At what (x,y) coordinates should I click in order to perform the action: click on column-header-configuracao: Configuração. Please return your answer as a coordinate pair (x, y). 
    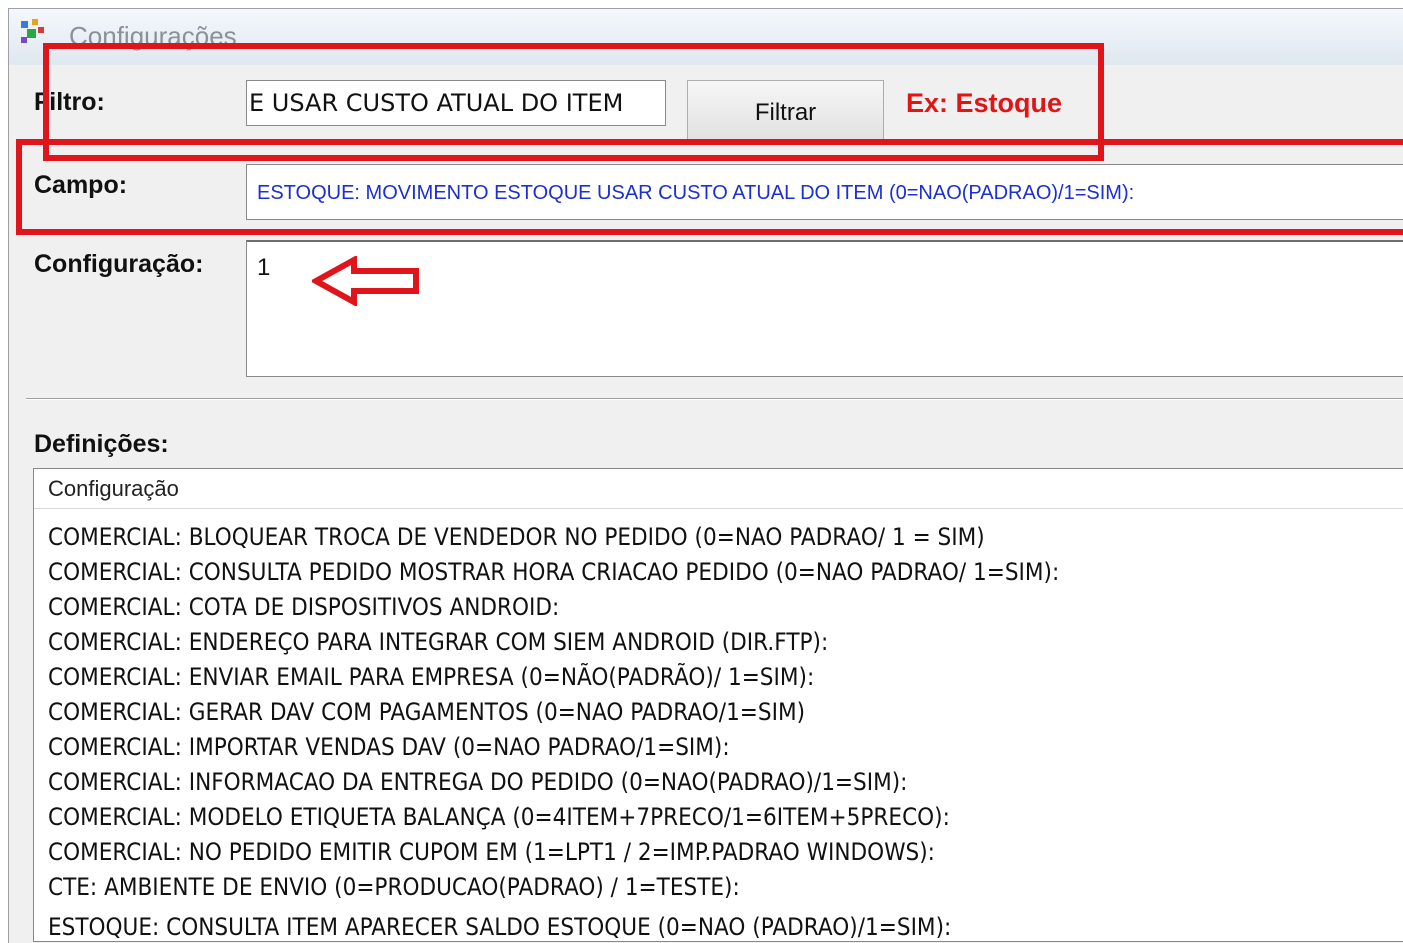
    Looking at the image, I should click on (718, 489).